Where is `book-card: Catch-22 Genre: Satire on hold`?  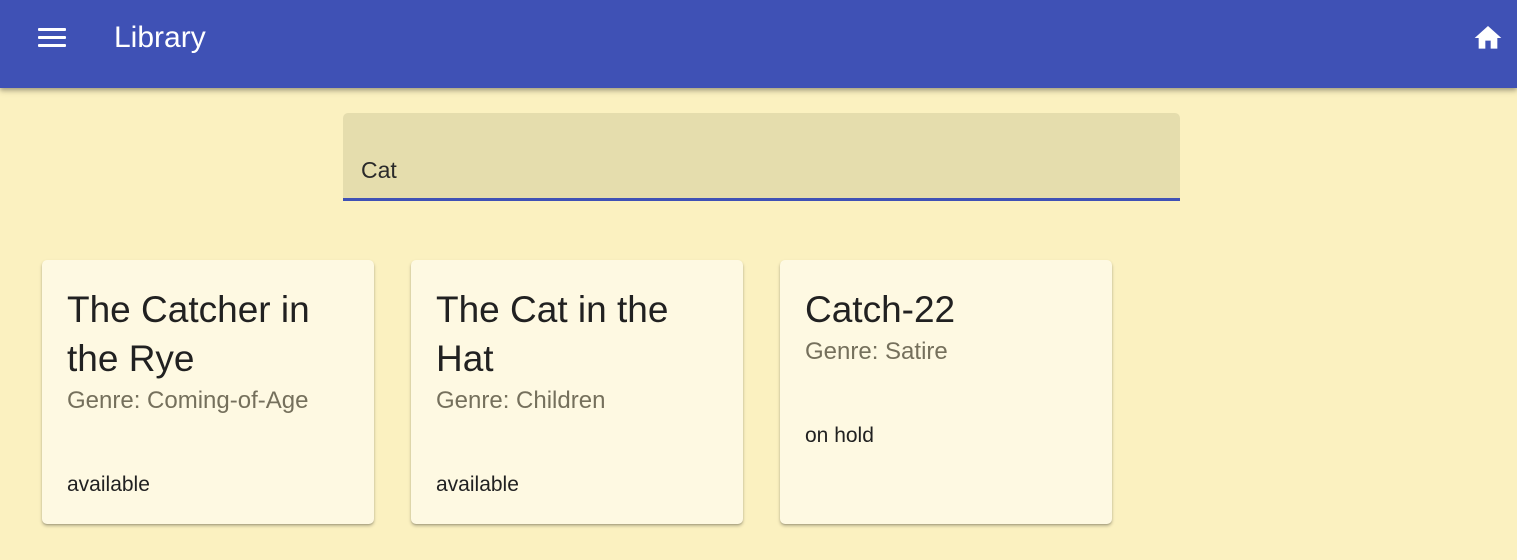 book-card: Catch-22 Genre: Satire on hold is located at coordinates (946, 392).